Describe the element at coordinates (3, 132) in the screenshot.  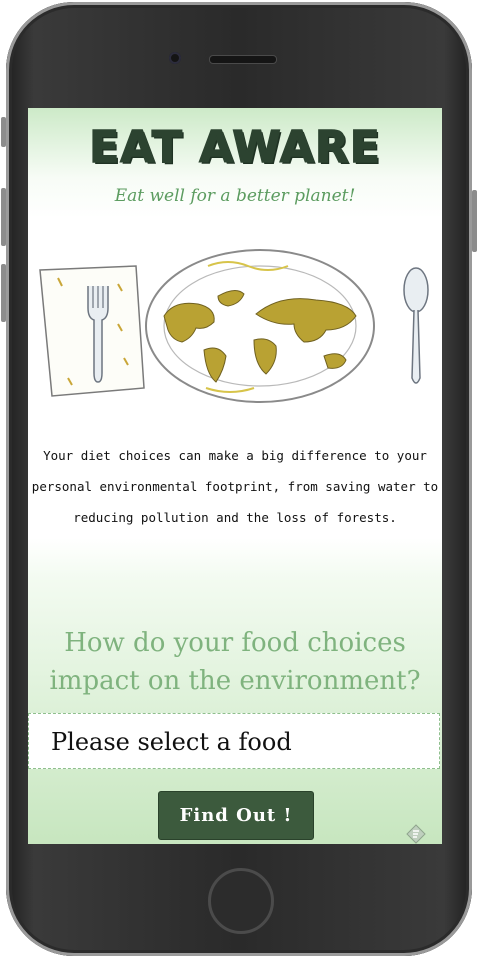
I see `mute-switch` at that location.